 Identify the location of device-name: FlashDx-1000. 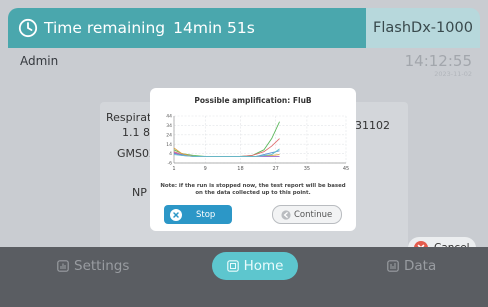
(423, 28).